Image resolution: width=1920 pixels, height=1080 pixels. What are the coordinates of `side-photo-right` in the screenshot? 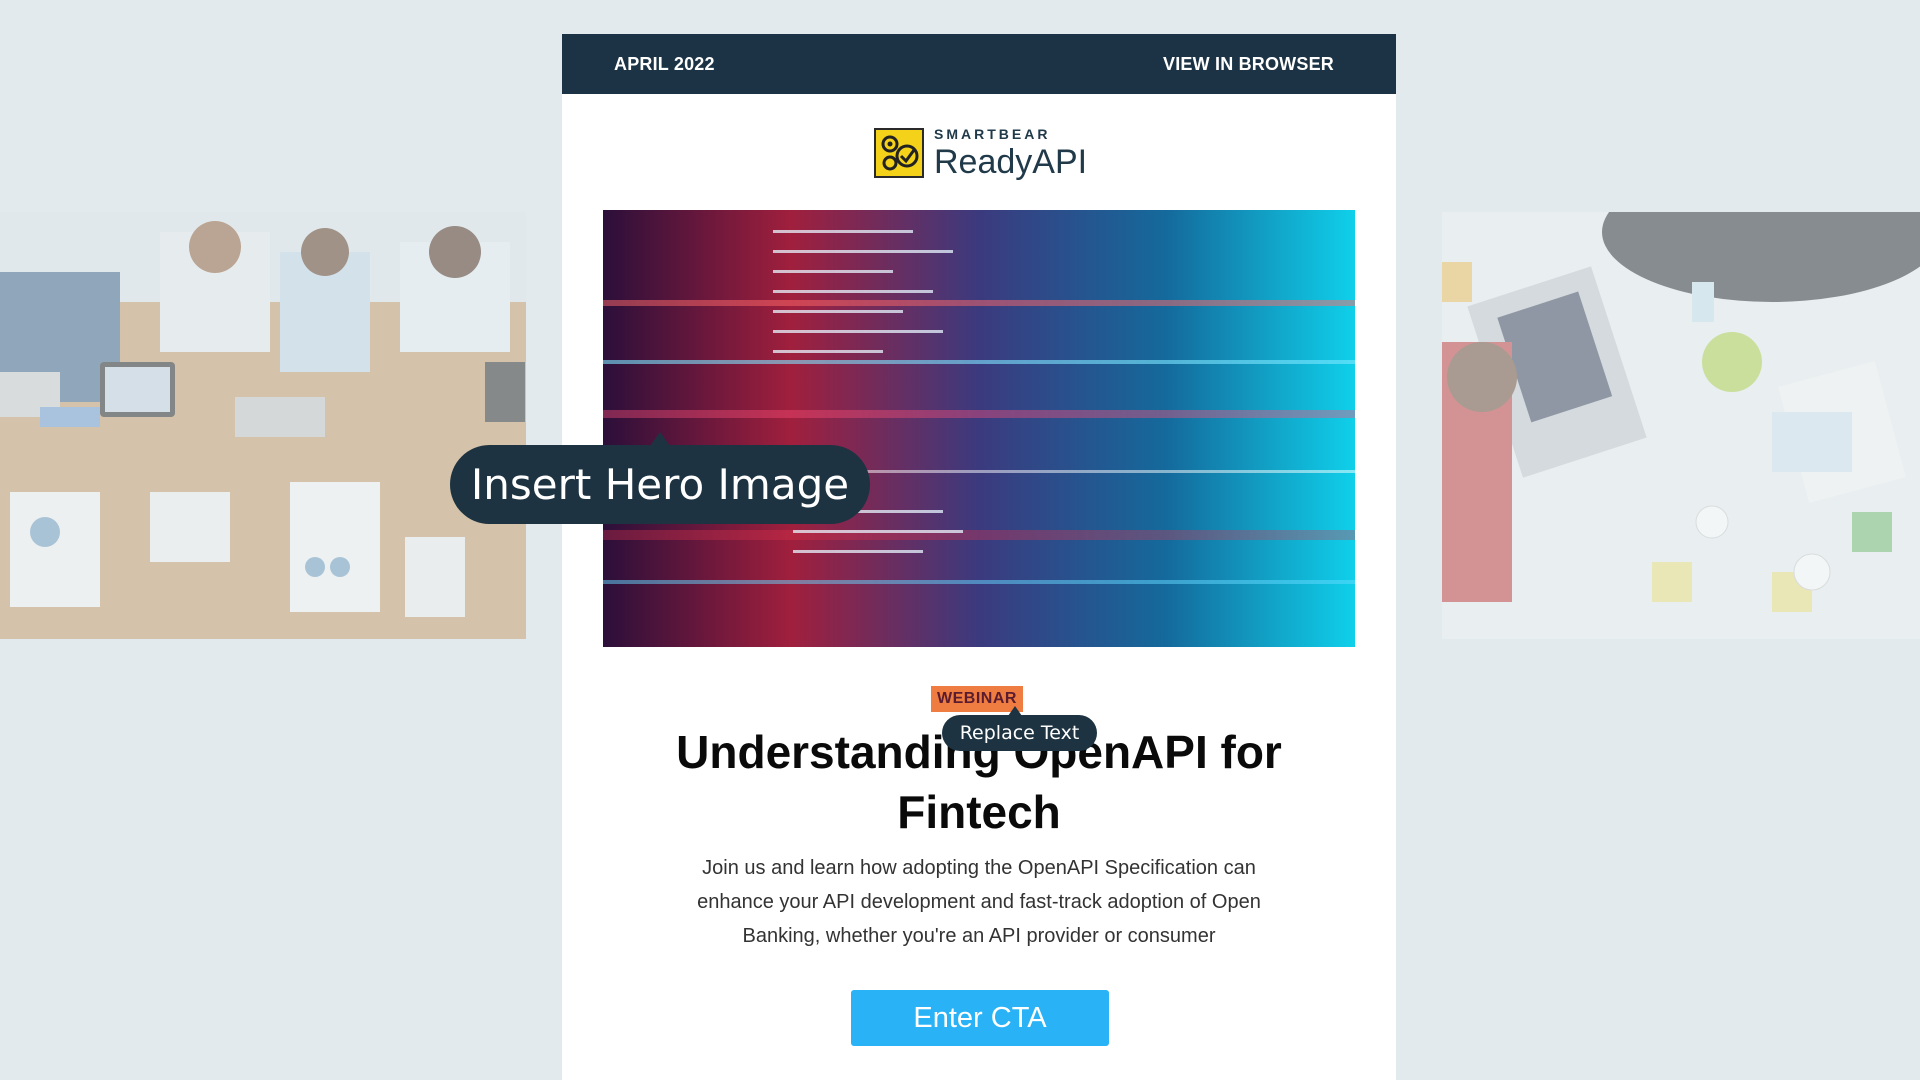 It's located at (1681, 425).